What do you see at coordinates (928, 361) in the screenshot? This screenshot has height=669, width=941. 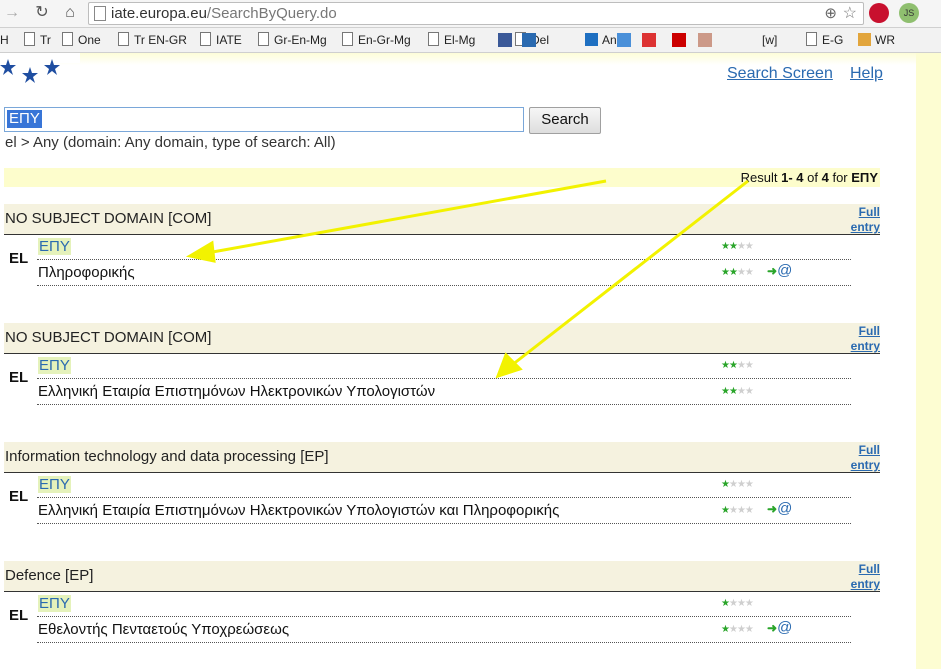 I see `right-margin` at bounding box center [928, 361].